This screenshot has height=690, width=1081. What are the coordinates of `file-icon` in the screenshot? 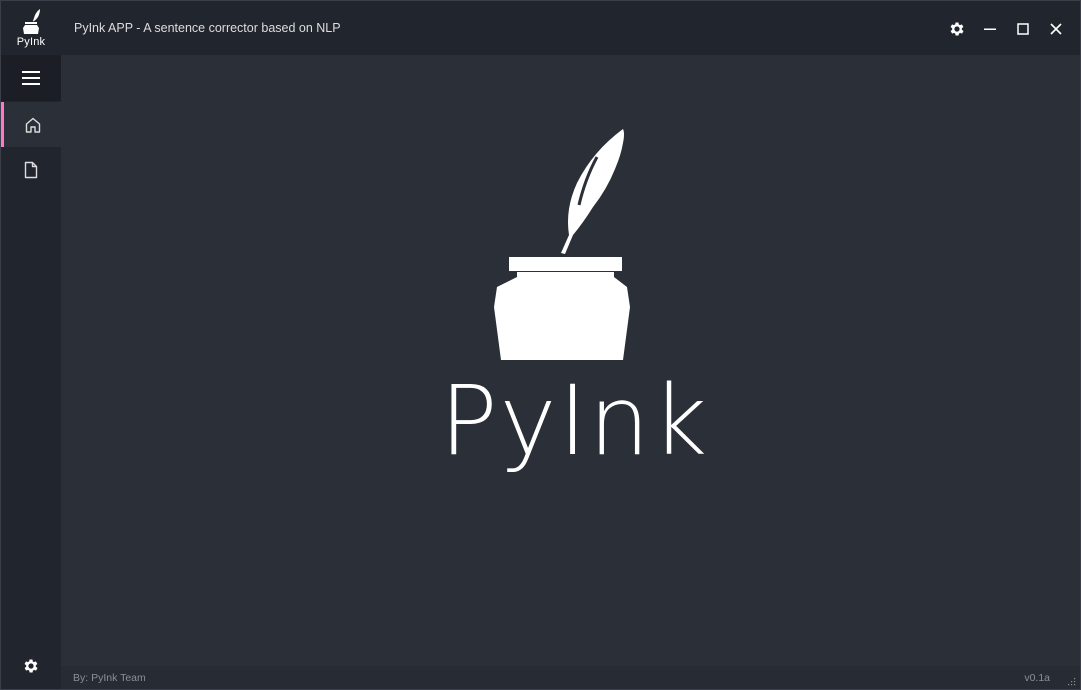 It's located at (31, 169).